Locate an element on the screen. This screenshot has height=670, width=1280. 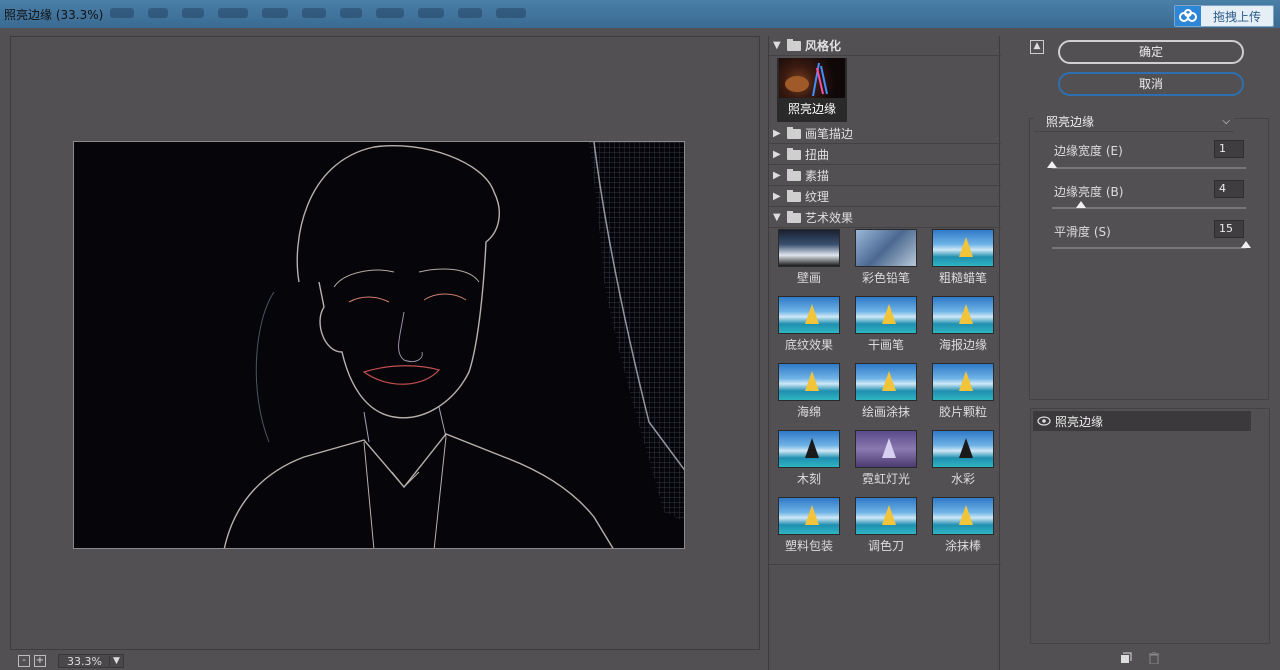
title-bar: 照亮边缘 (33.3%) 拖拽上传 is located at coordinates (640, 14).